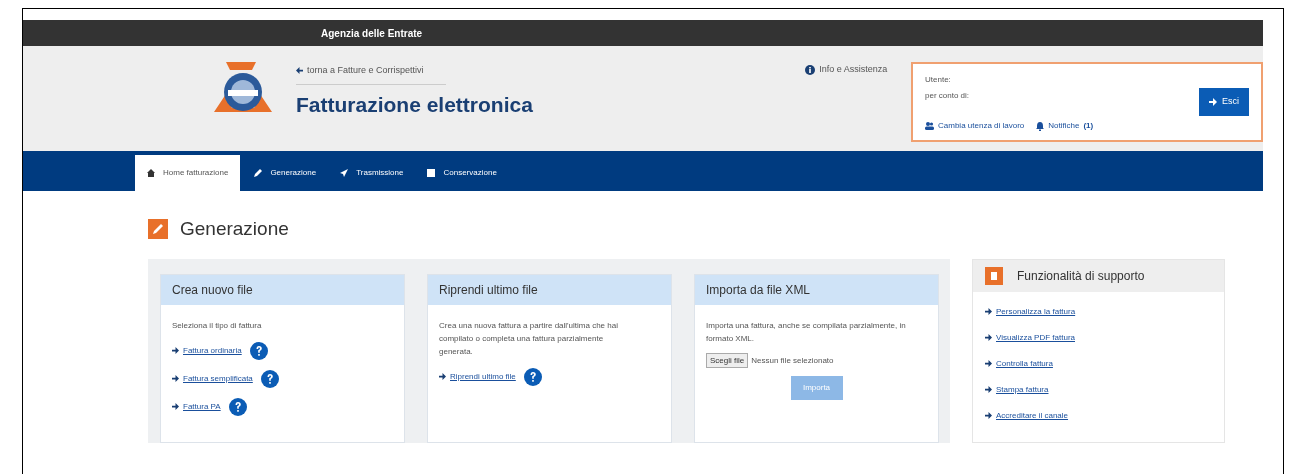  I want to click on panel-title: Funzionalità di supporto, so click(1081, 276).